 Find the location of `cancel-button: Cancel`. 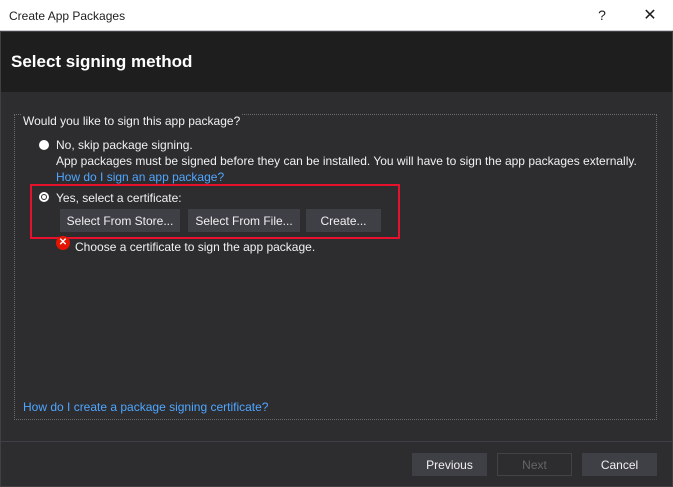

cancel-button: Cancel is located at coordinates (619, 464).